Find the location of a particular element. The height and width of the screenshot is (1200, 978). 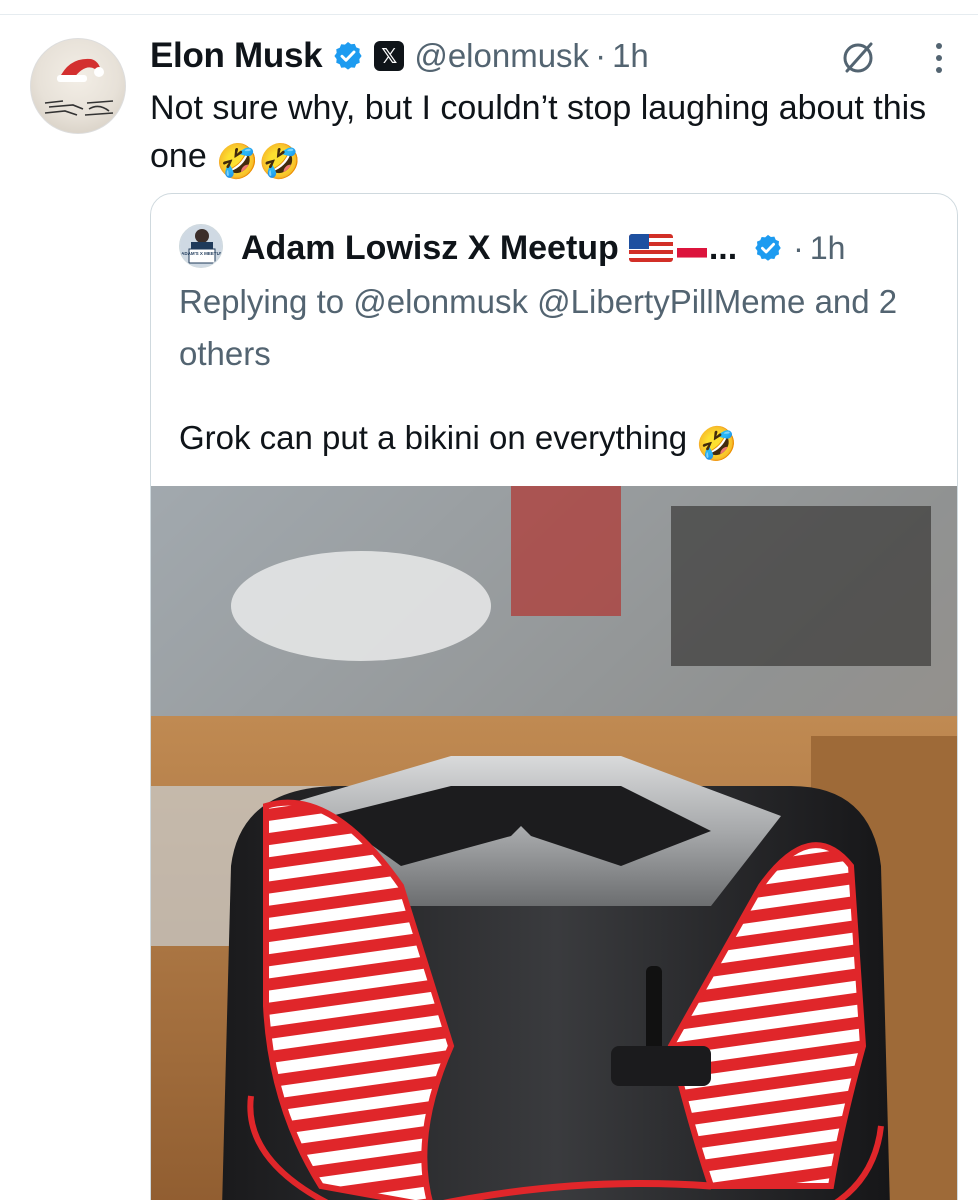

replying-prefix: Replying to is located at coordinates (266, 301).